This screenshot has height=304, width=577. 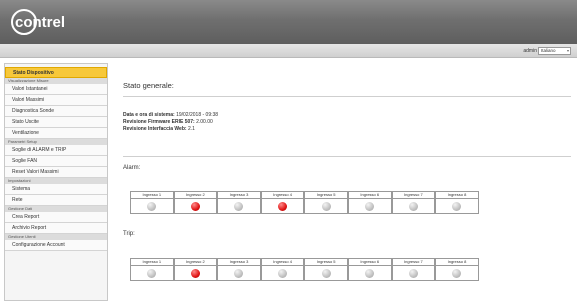 What do you see at coordinates (413, 262) in the screenshot?
I see `trip-channel-label: Ingresso 7` at bounding box center [413, 262].